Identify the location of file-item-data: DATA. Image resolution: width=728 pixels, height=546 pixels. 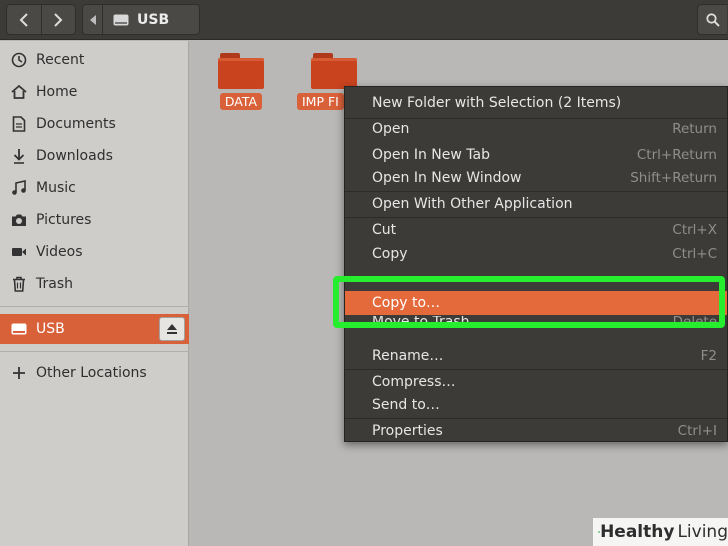
(241, 81).